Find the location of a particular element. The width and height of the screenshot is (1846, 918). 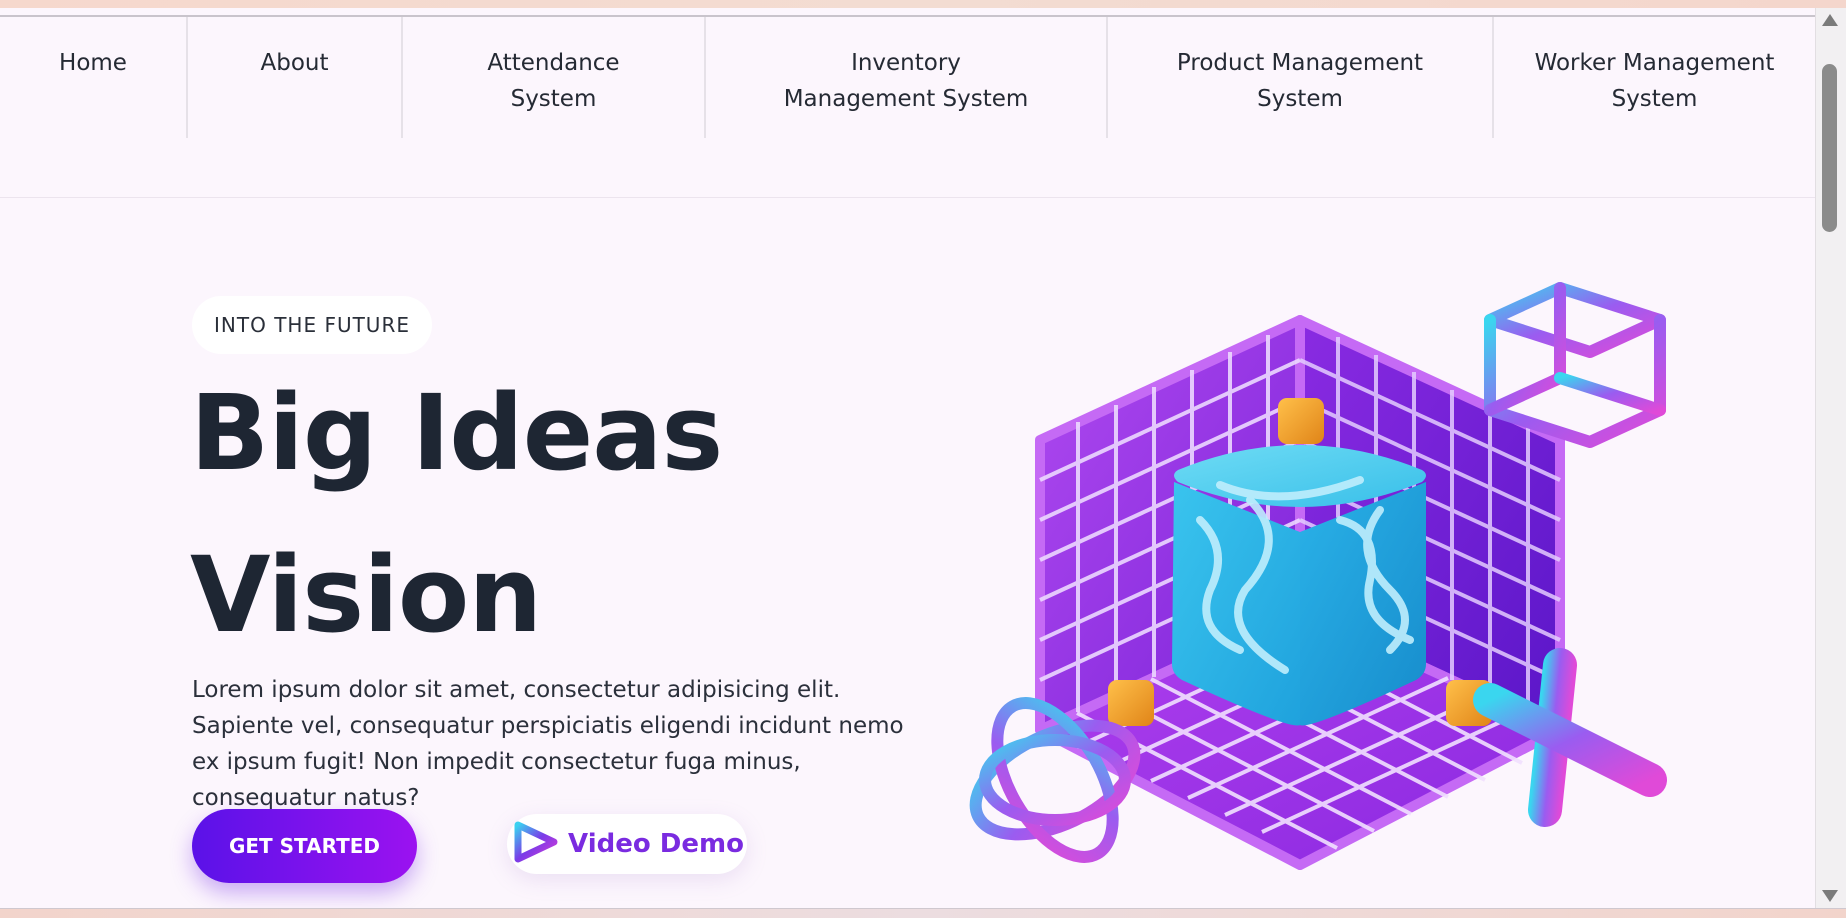

nav-item-label: Worker Management System is located at coordinates (1654, 81).